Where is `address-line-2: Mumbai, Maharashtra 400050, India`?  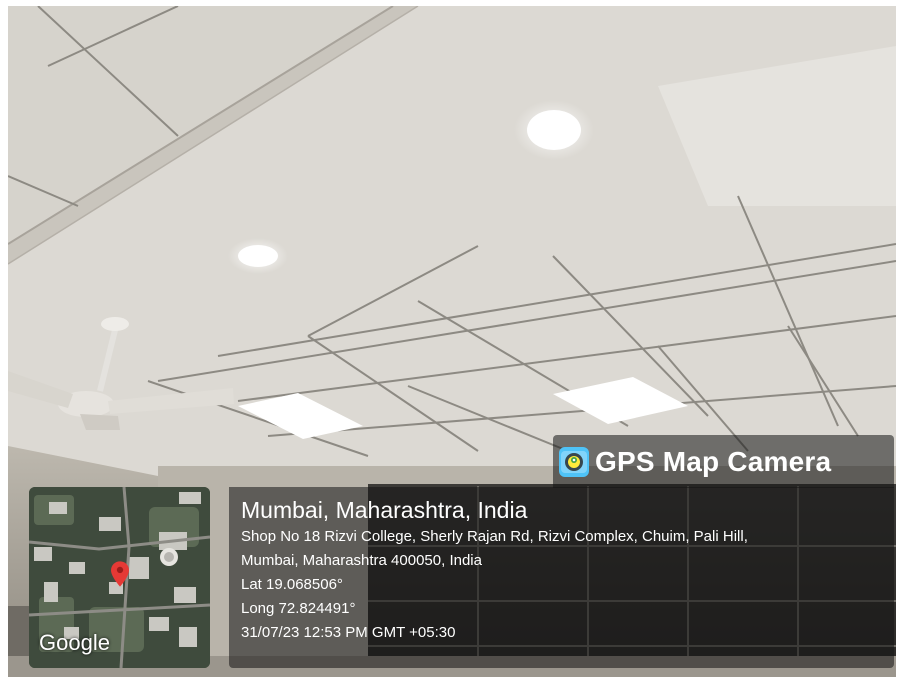 address-line-2: Mumbai, Maharashtra 400050, India is located at coordinates (361, 560).